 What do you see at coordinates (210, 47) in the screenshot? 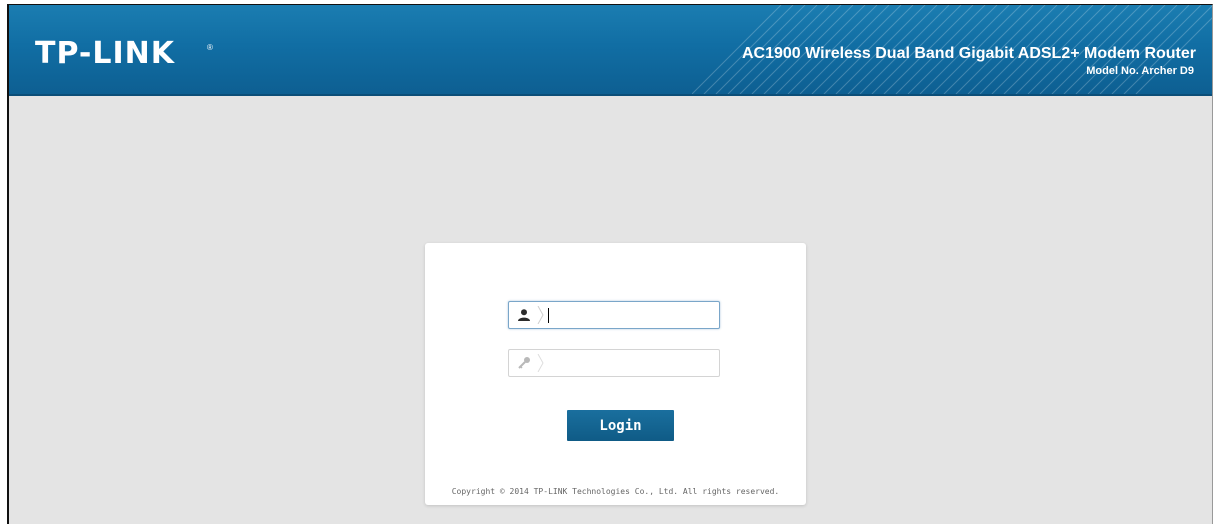
I see `registered-mark: ®` at bounding box center [210, 47].